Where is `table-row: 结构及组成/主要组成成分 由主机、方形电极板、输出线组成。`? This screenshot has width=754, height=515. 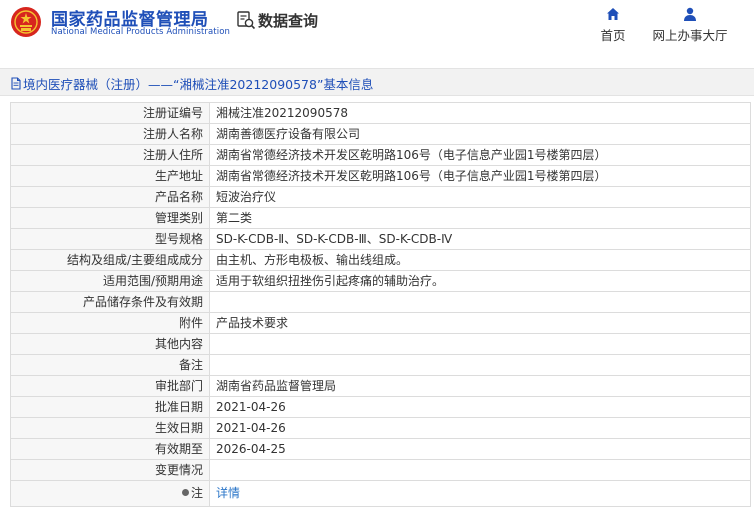 table-row: 结构及组成/主要组成成分 由主机、方形电极板、输出线组成。 is located at coordinates (380, 260).